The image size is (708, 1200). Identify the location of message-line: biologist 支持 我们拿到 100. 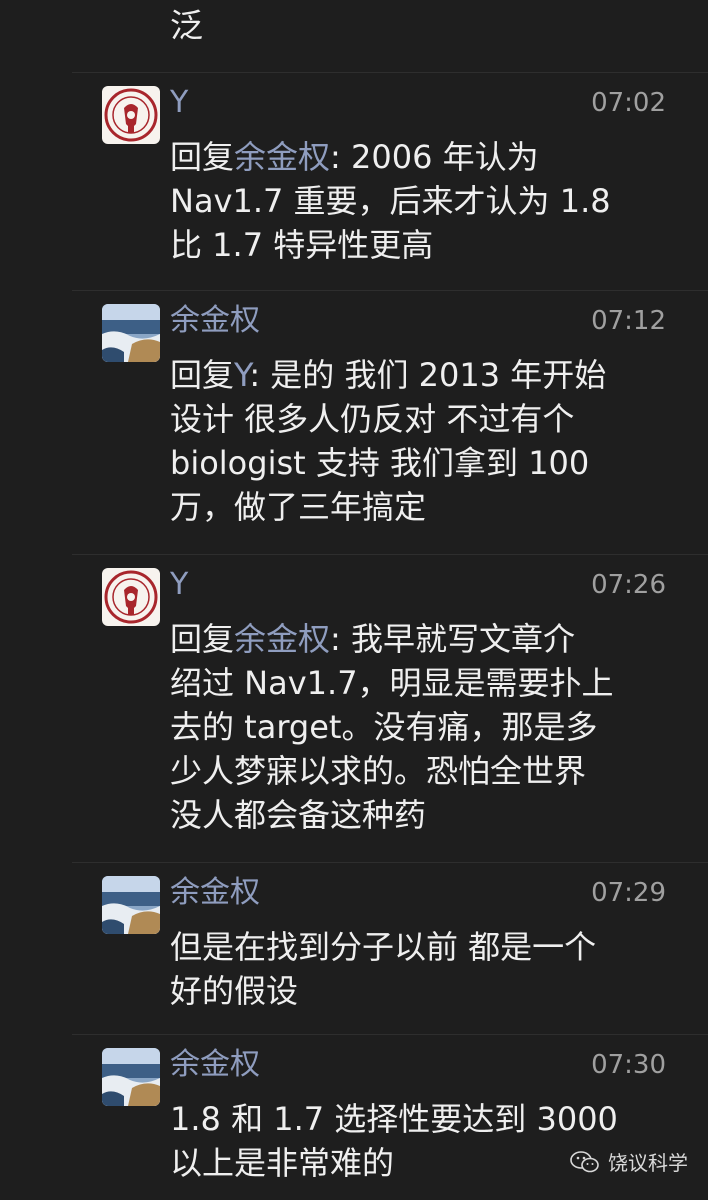
(380, 463).